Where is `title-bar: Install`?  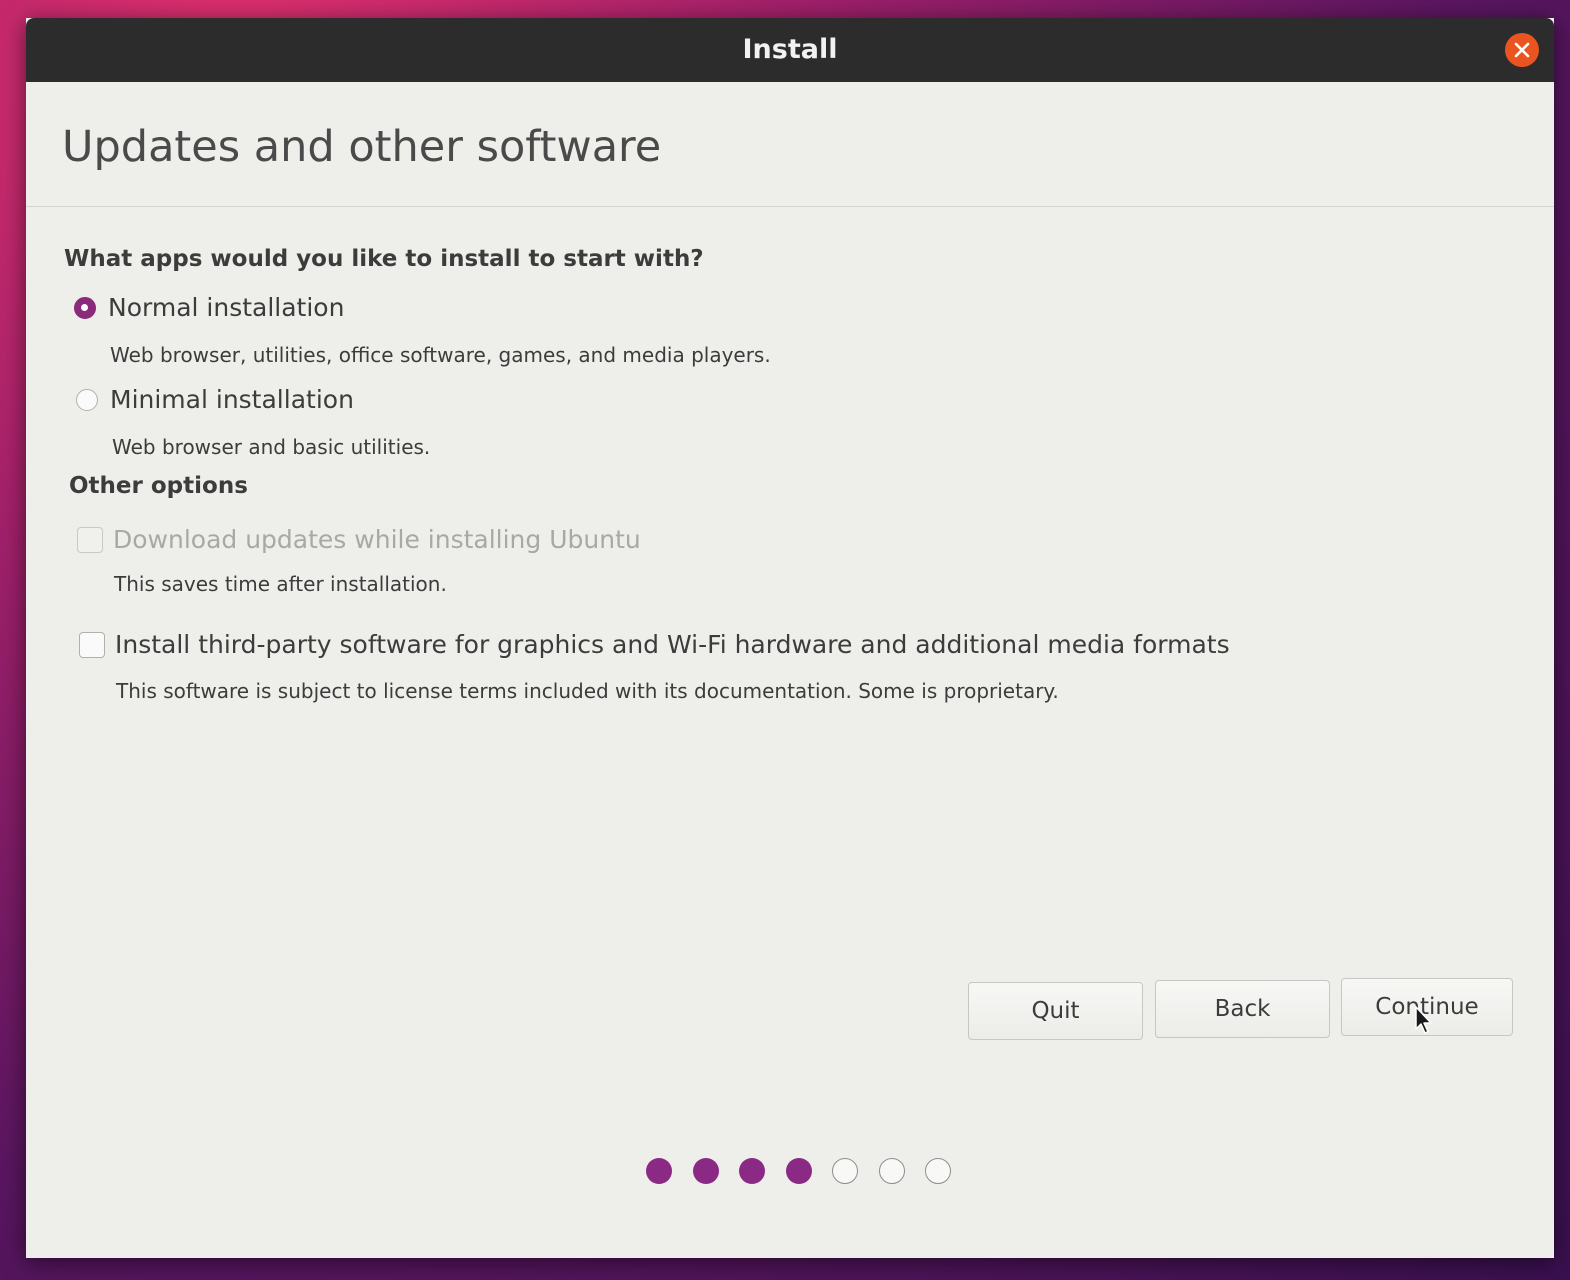 title-bar: Install is located at coordinates (790, 50).